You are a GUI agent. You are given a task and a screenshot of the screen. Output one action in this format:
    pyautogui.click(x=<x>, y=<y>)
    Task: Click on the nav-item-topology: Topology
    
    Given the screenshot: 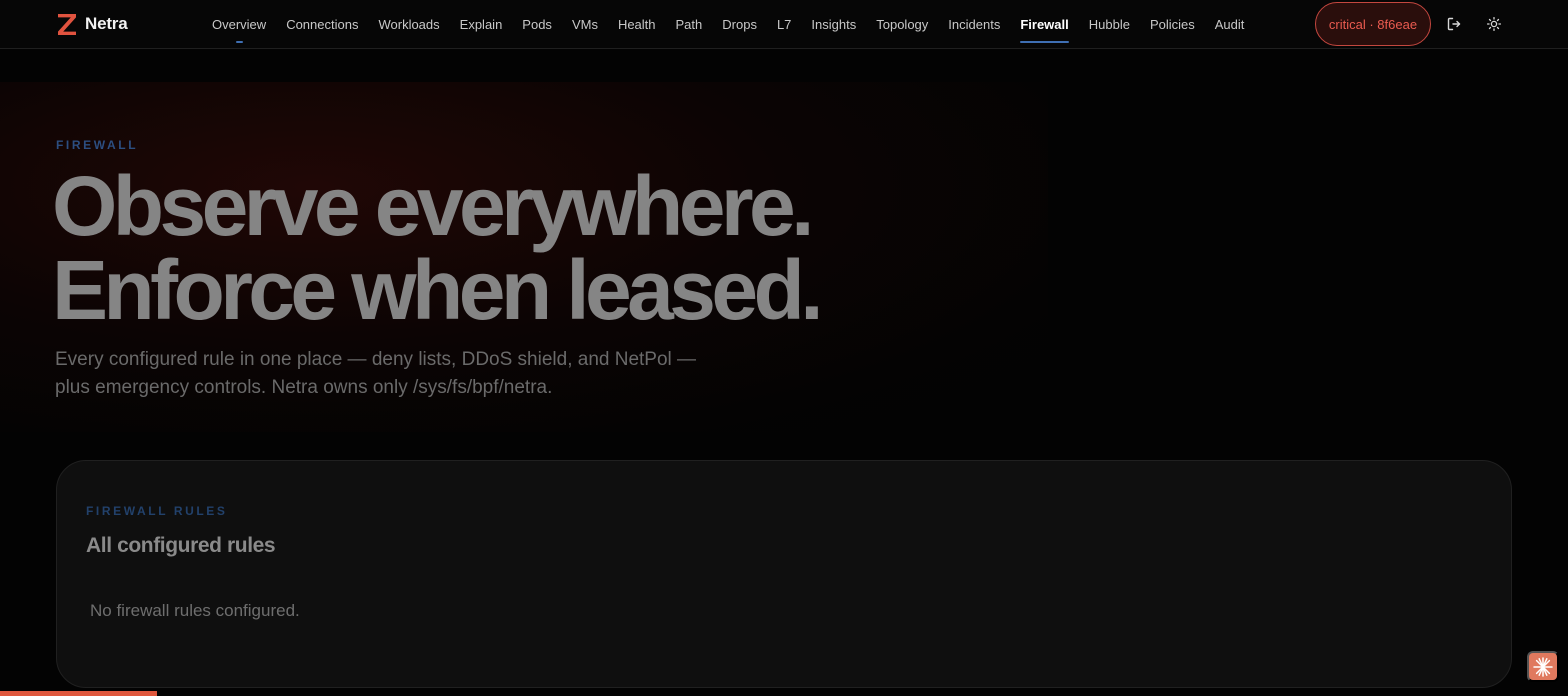 What is the action you would take?
    pyautogui.click(x=902, y=24)
    